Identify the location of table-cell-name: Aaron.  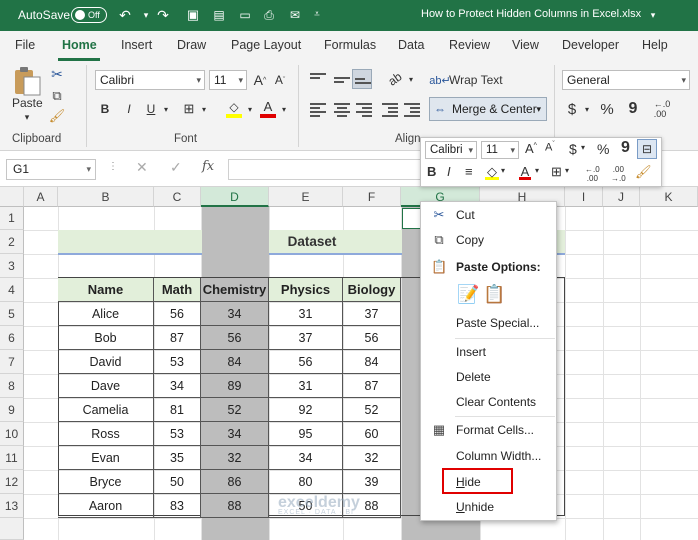
(106, 506).